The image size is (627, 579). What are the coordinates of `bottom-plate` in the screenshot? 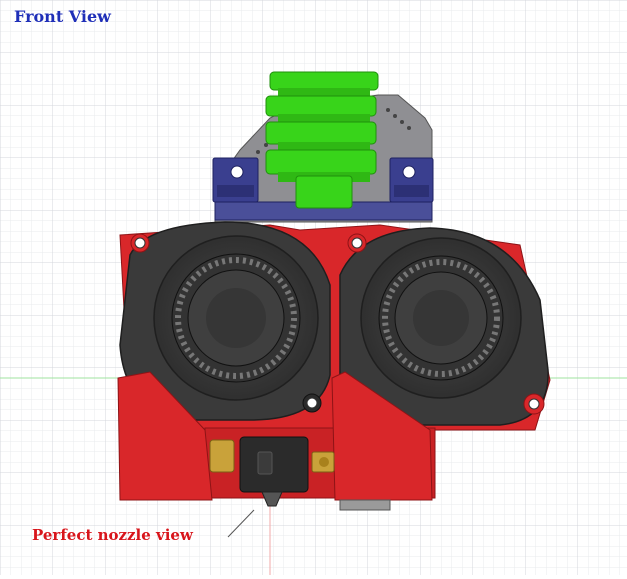 It's located at (365, 505).